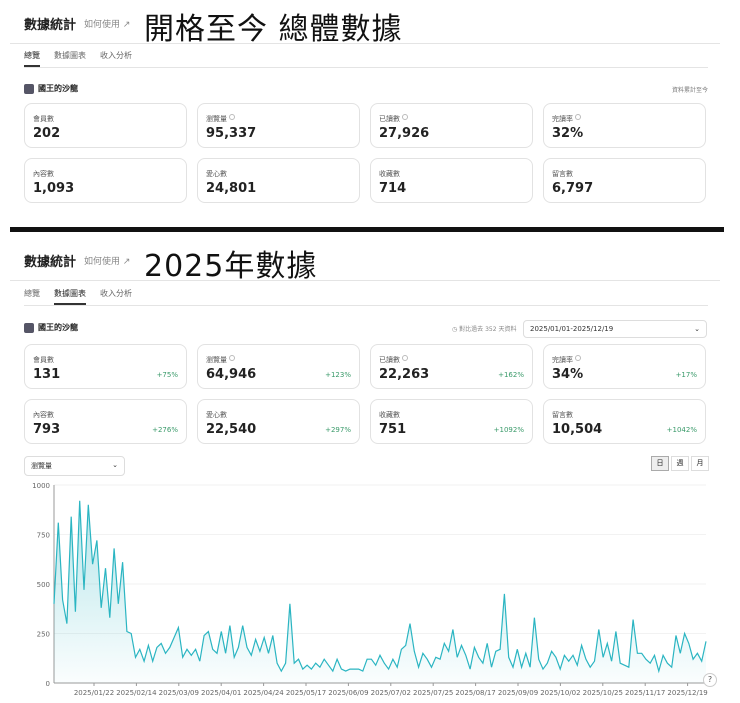  Describe the element at coordinates (338, 430) in the screenshot. I see `stat-change: +297%` at that location.